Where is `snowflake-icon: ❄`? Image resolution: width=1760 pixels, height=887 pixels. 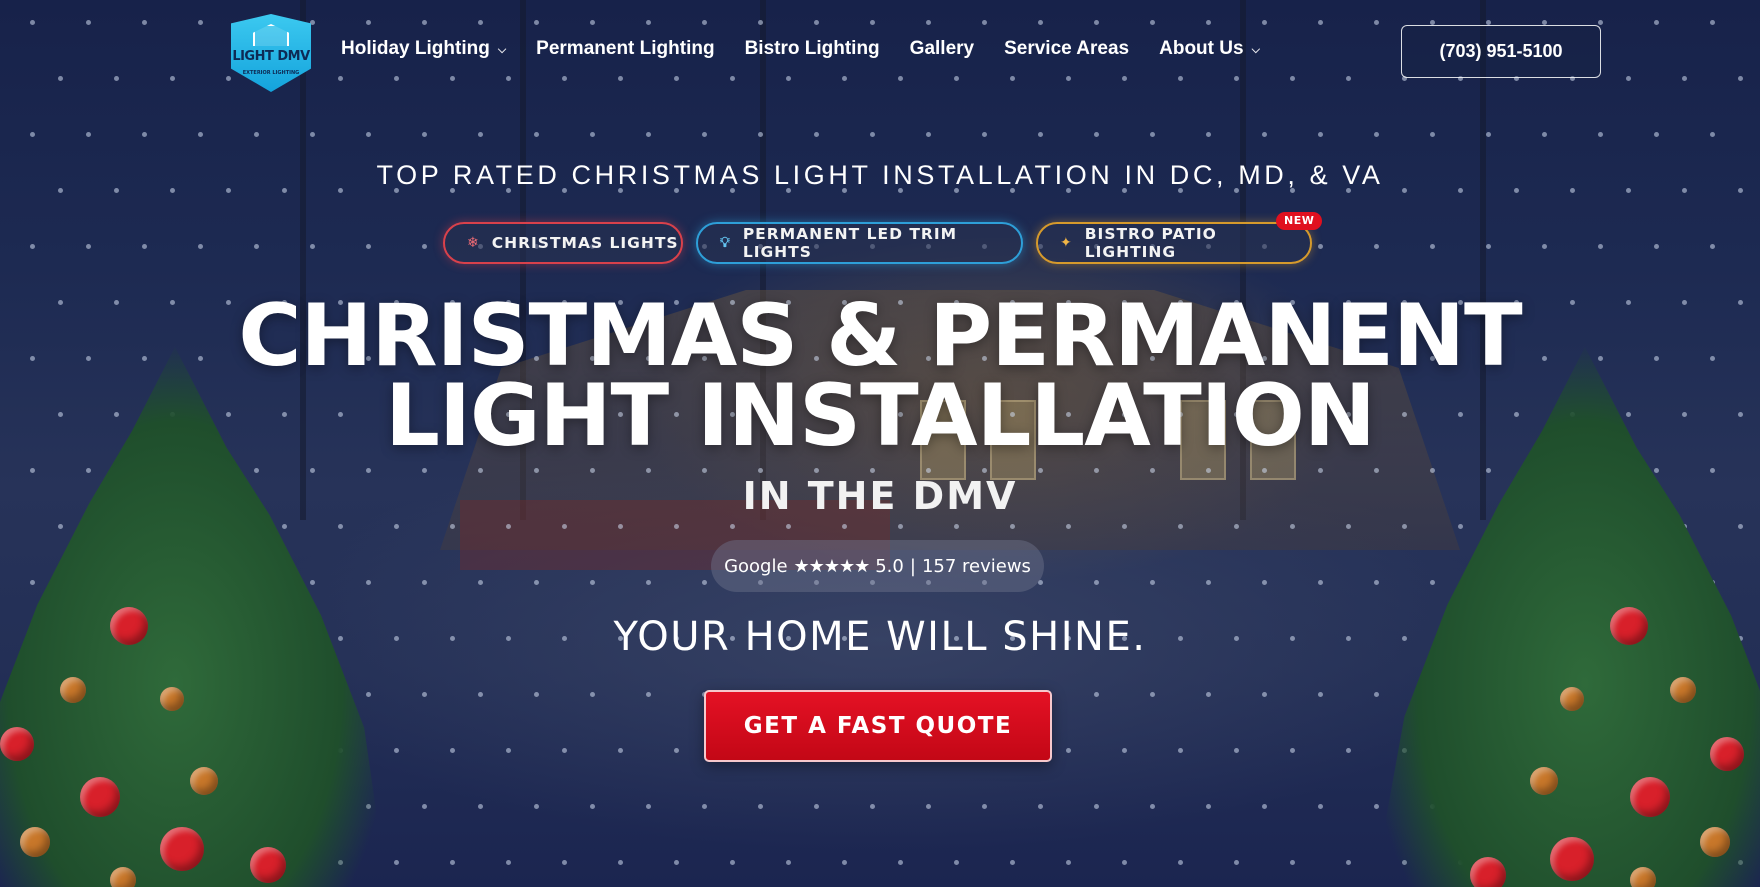 snowflake-icon: ❄ is located at coordinates (473, 243).